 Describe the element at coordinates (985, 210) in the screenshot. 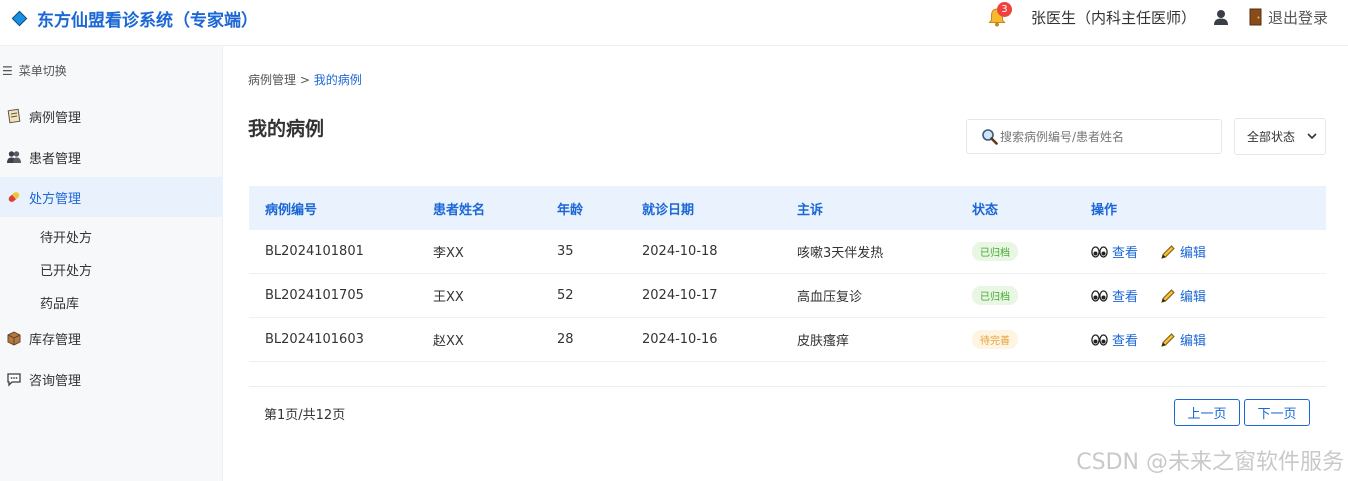

I see `col-header-status: 状态` at that location.